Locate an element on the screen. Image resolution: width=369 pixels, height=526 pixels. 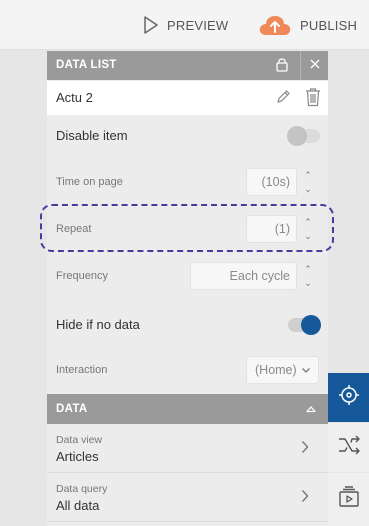
top-toolbar: PREVIEW PUBLISH is located at coordinates (184, 25).